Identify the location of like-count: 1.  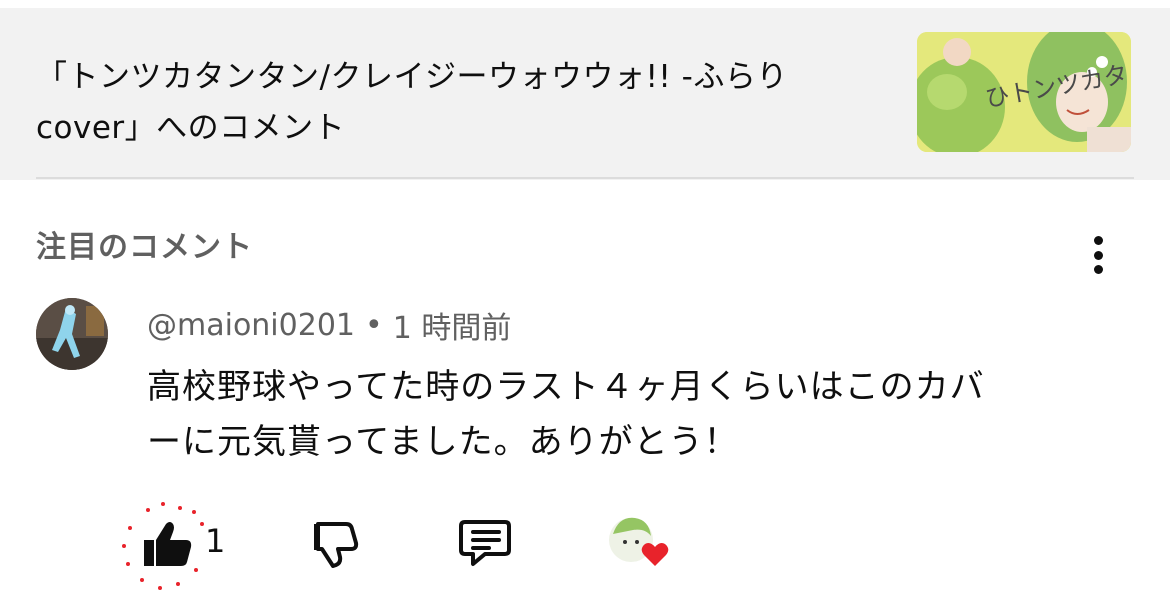
(215, 541).